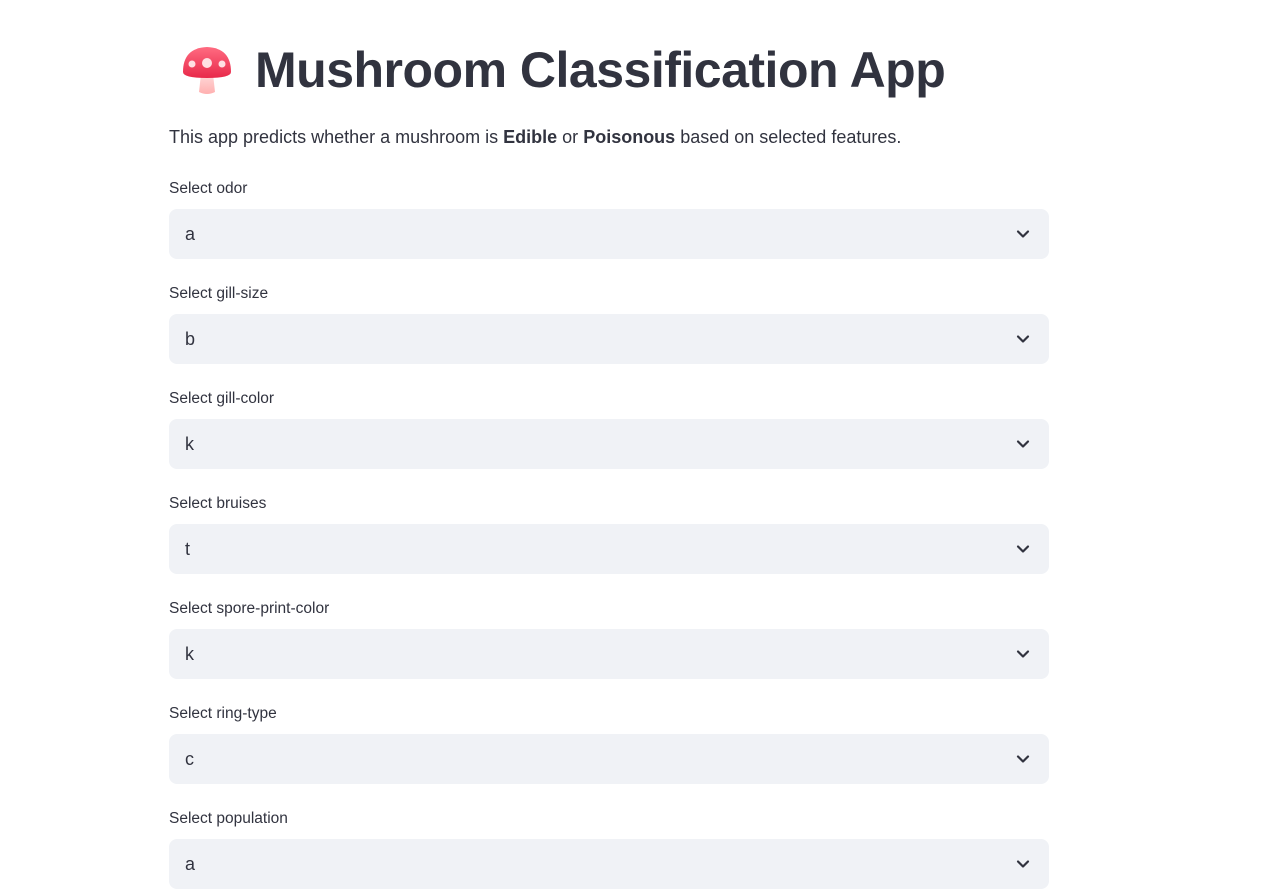 The height and width of the screenshot is (889, 1268). Describe the element at coordinates (629, 137) in the screenshot. I see `description-poisonous: Poisonous` at that location.